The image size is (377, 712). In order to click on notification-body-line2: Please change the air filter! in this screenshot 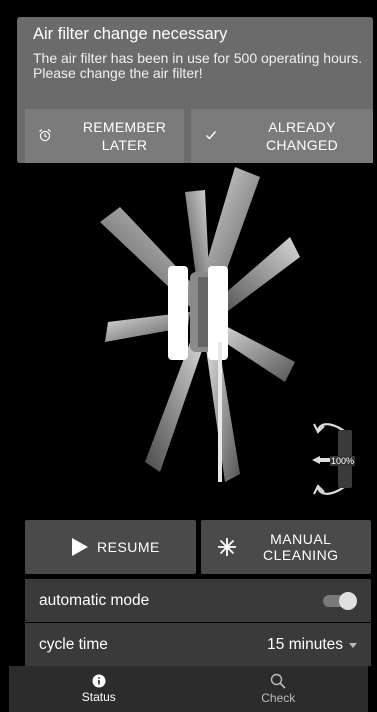, I will do `click(118, 73)`.